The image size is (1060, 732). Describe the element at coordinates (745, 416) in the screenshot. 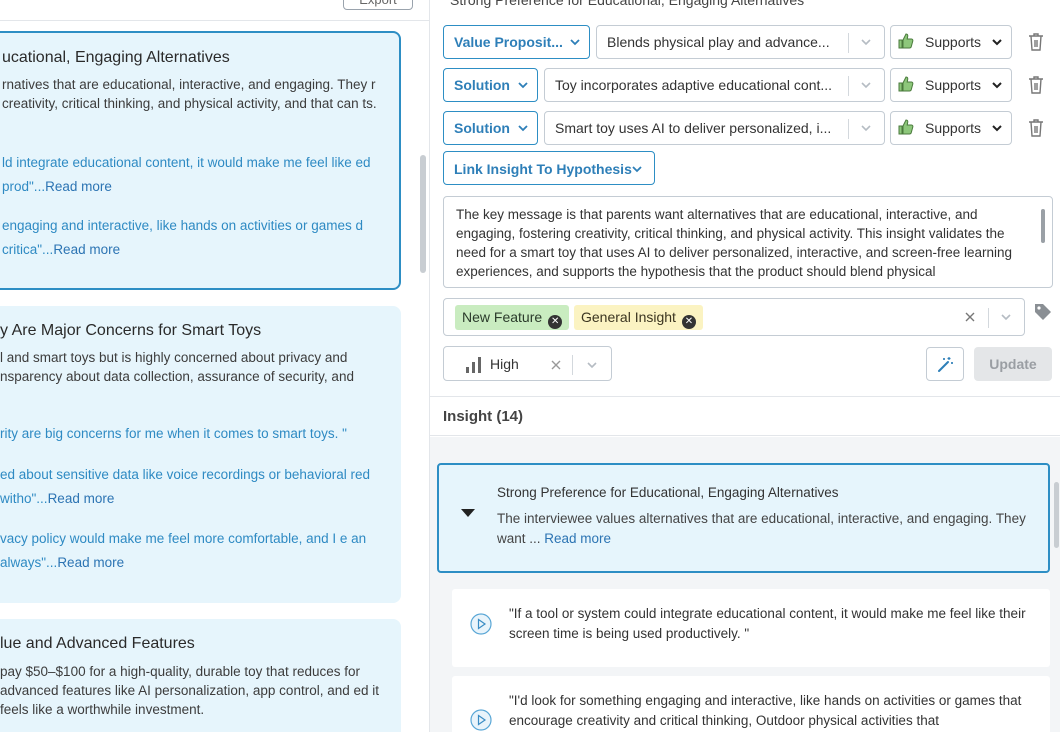

I see `insight-section-header: Insight (14)` at that location.